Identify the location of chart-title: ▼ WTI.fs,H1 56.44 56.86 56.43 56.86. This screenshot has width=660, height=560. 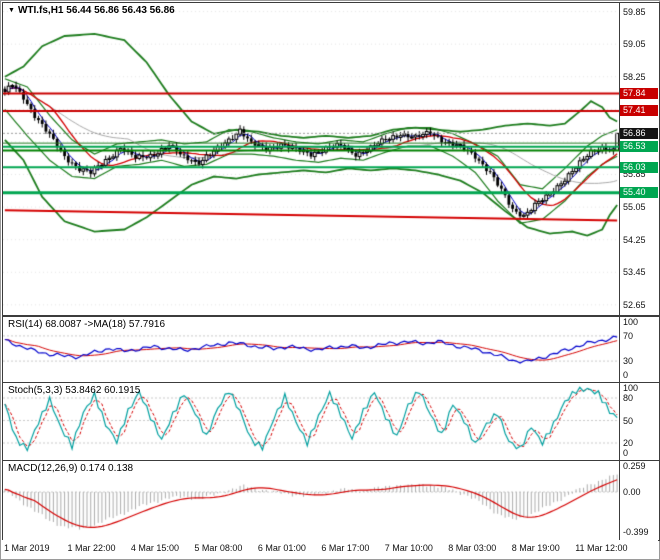
(91, 10).